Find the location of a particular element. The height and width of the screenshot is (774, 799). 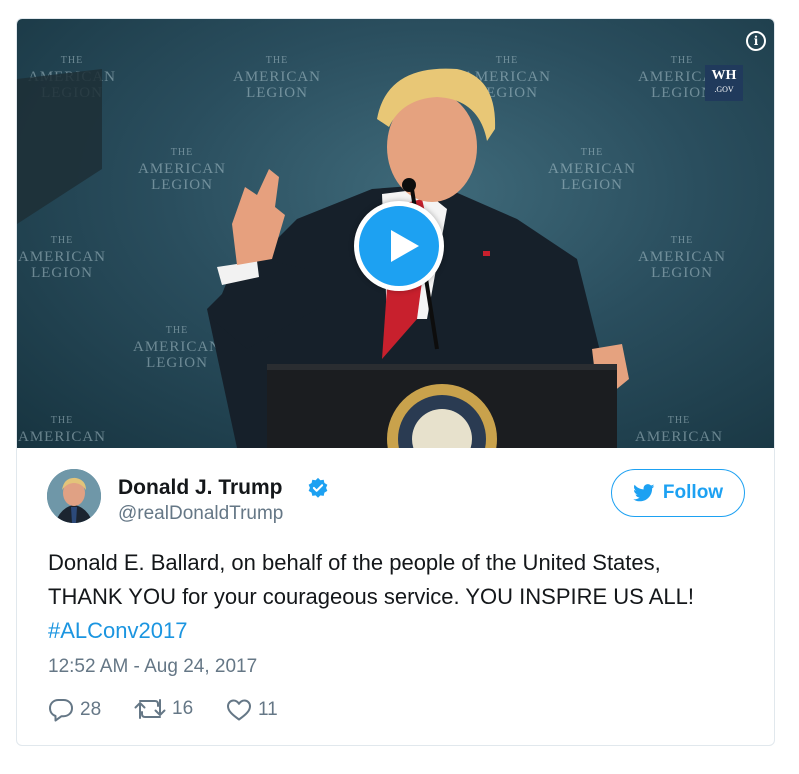

avatar is located at coordinates (74, 496).